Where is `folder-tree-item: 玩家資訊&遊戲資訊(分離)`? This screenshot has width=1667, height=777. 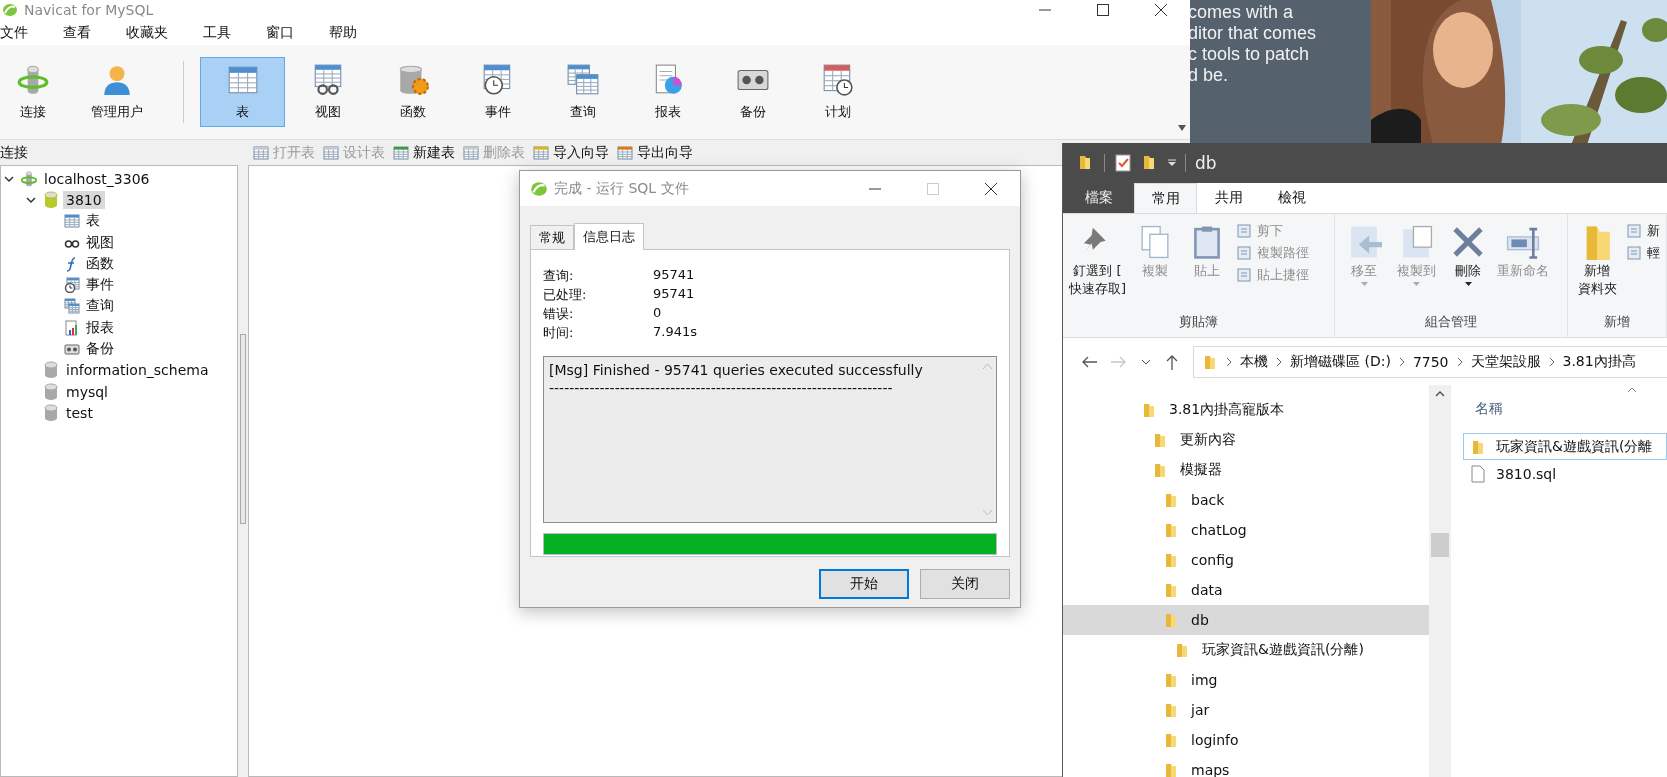
folder-tree-item: 玩家資訊&遊戲資訊(分離) is located at coordinates (1246, 650).